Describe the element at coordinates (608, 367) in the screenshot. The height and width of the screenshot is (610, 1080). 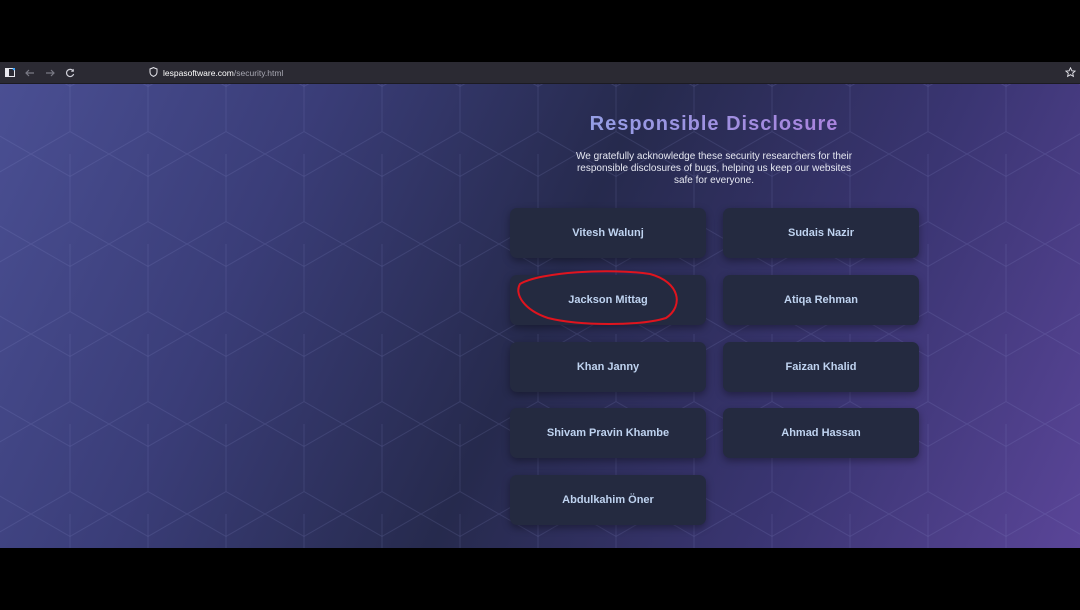
I see `researcher-card: Khan Janny` at that location.